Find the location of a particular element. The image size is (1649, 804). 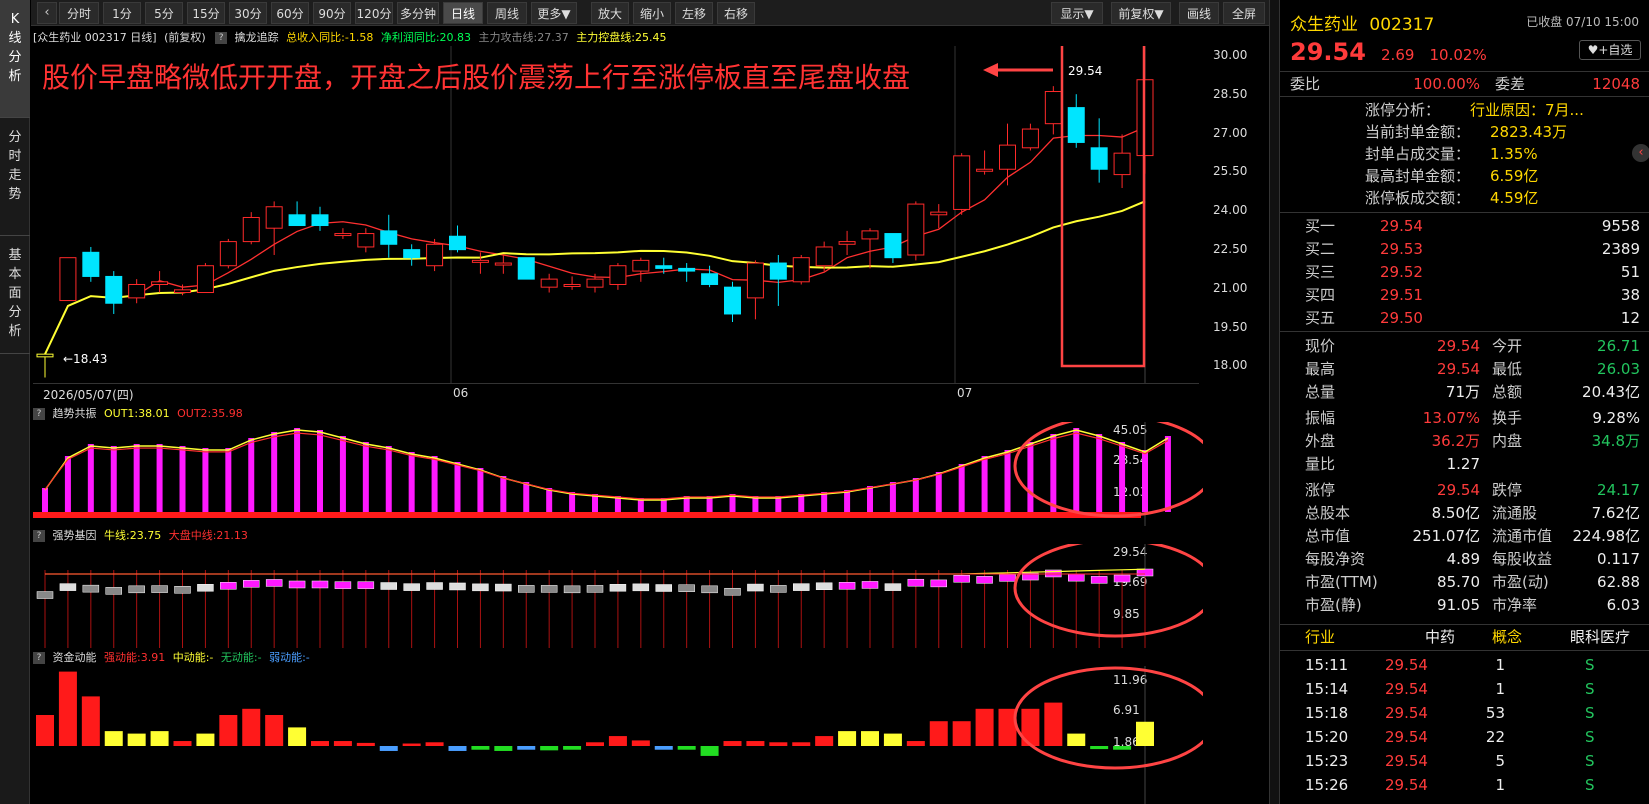

limit-value: 2823.43万 is located at coordinates (1529, 132).